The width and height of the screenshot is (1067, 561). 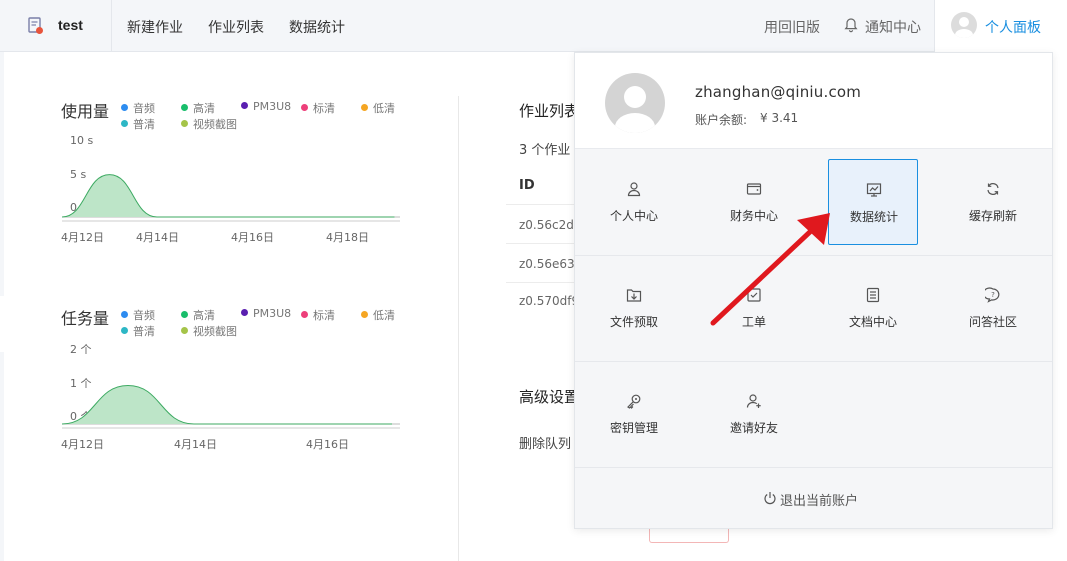 I want to click on chat-icon: ?, so click(x=992, y=295).